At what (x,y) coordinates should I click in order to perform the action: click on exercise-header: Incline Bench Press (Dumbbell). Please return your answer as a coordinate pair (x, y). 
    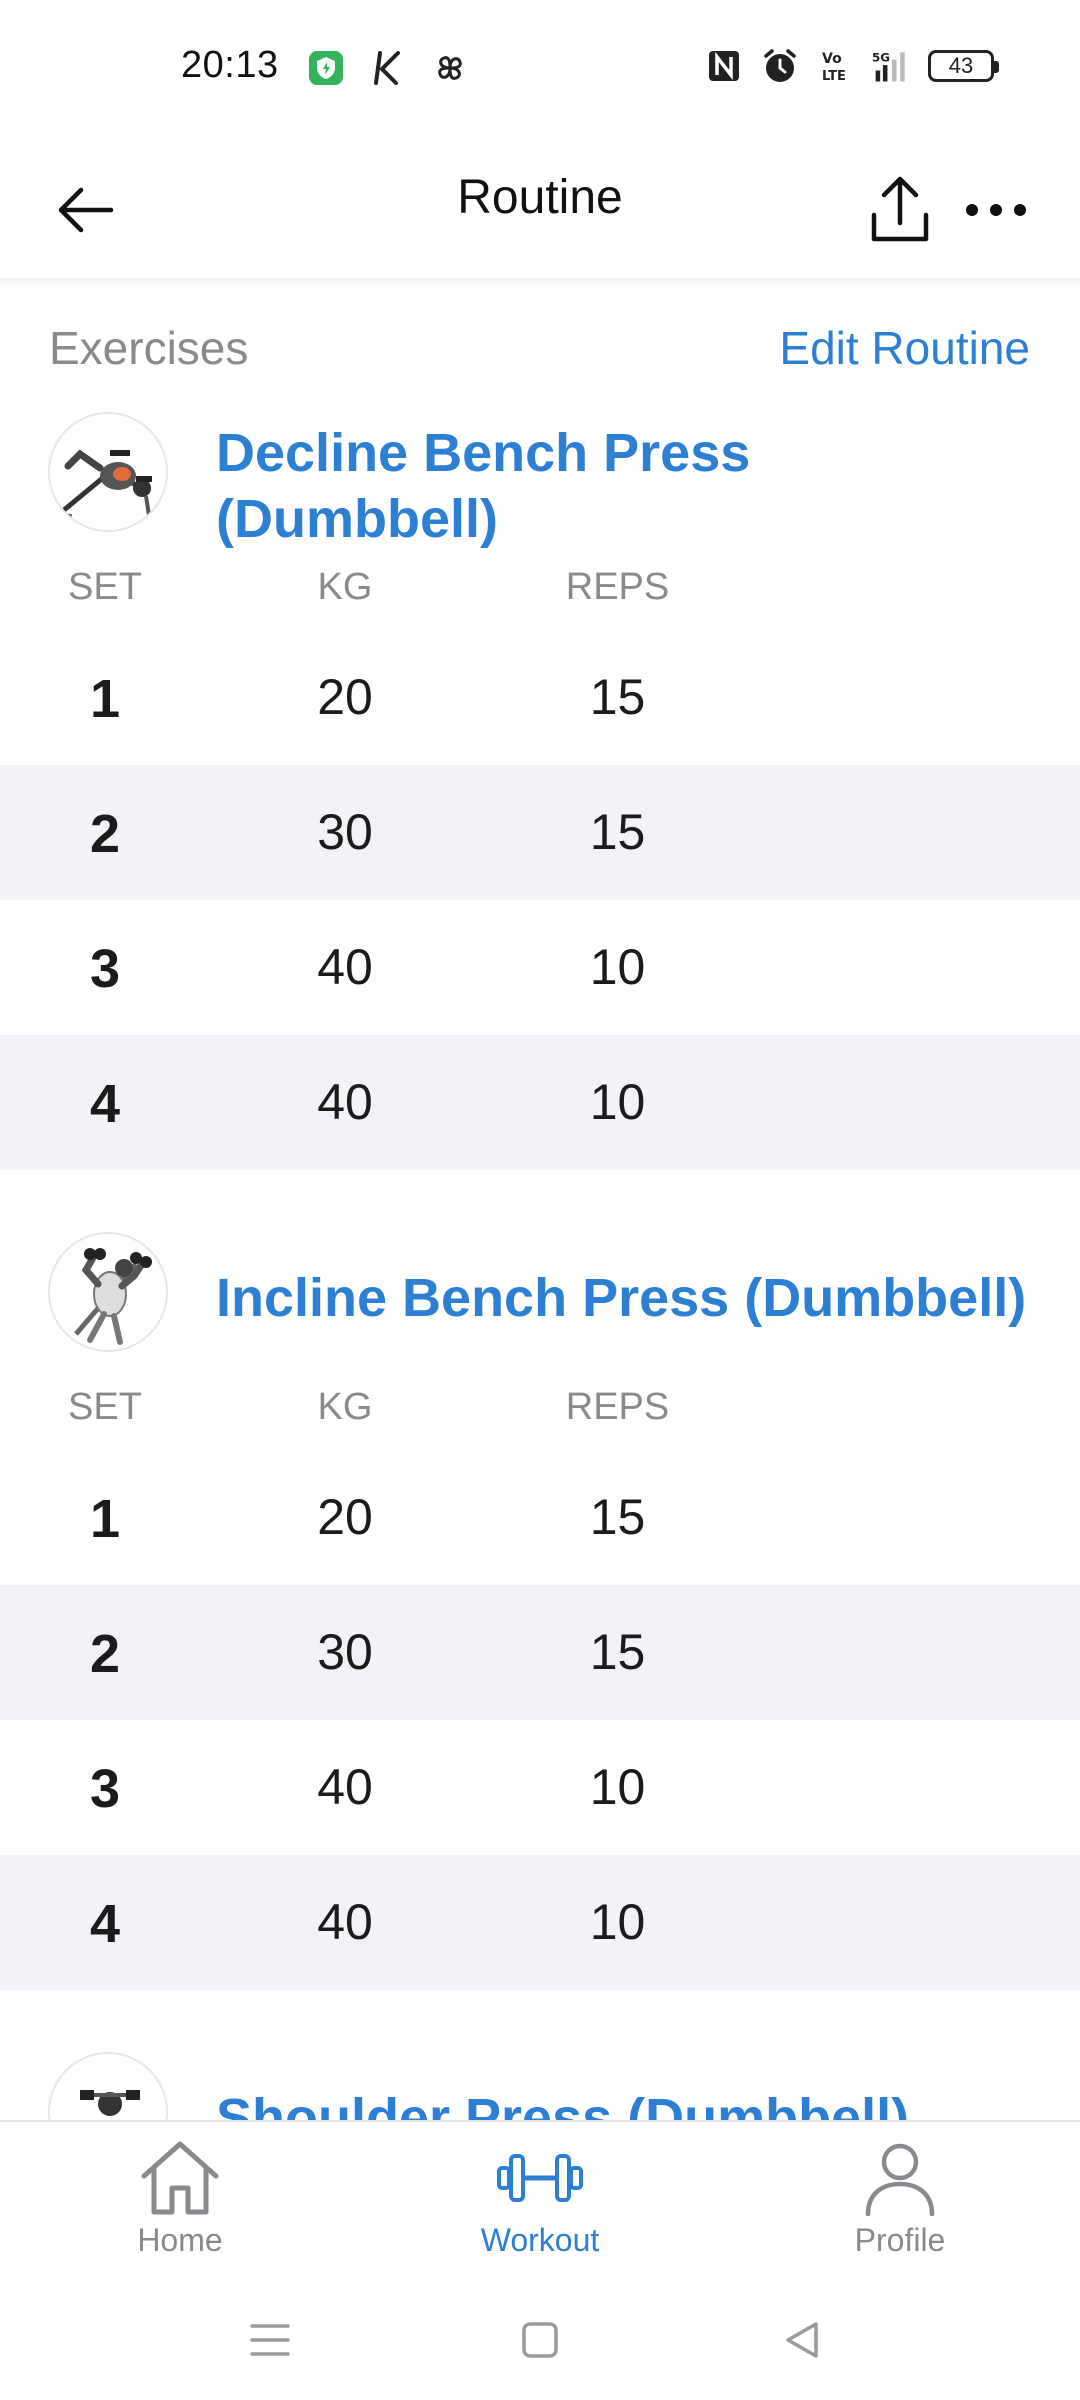
    Looking at the image, I should click on (540, 1300).